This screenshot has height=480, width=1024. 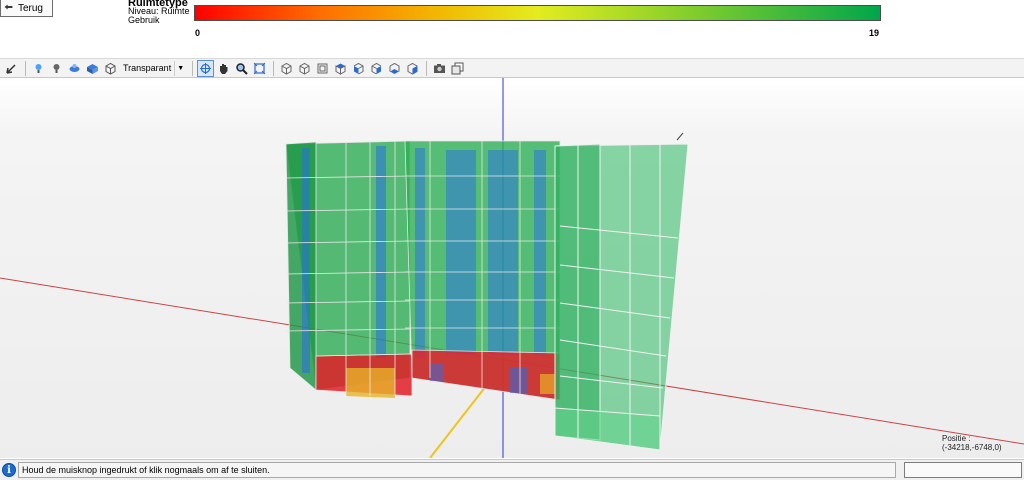 I want to click on y-axis-line-back, so click(x=680, y=136).